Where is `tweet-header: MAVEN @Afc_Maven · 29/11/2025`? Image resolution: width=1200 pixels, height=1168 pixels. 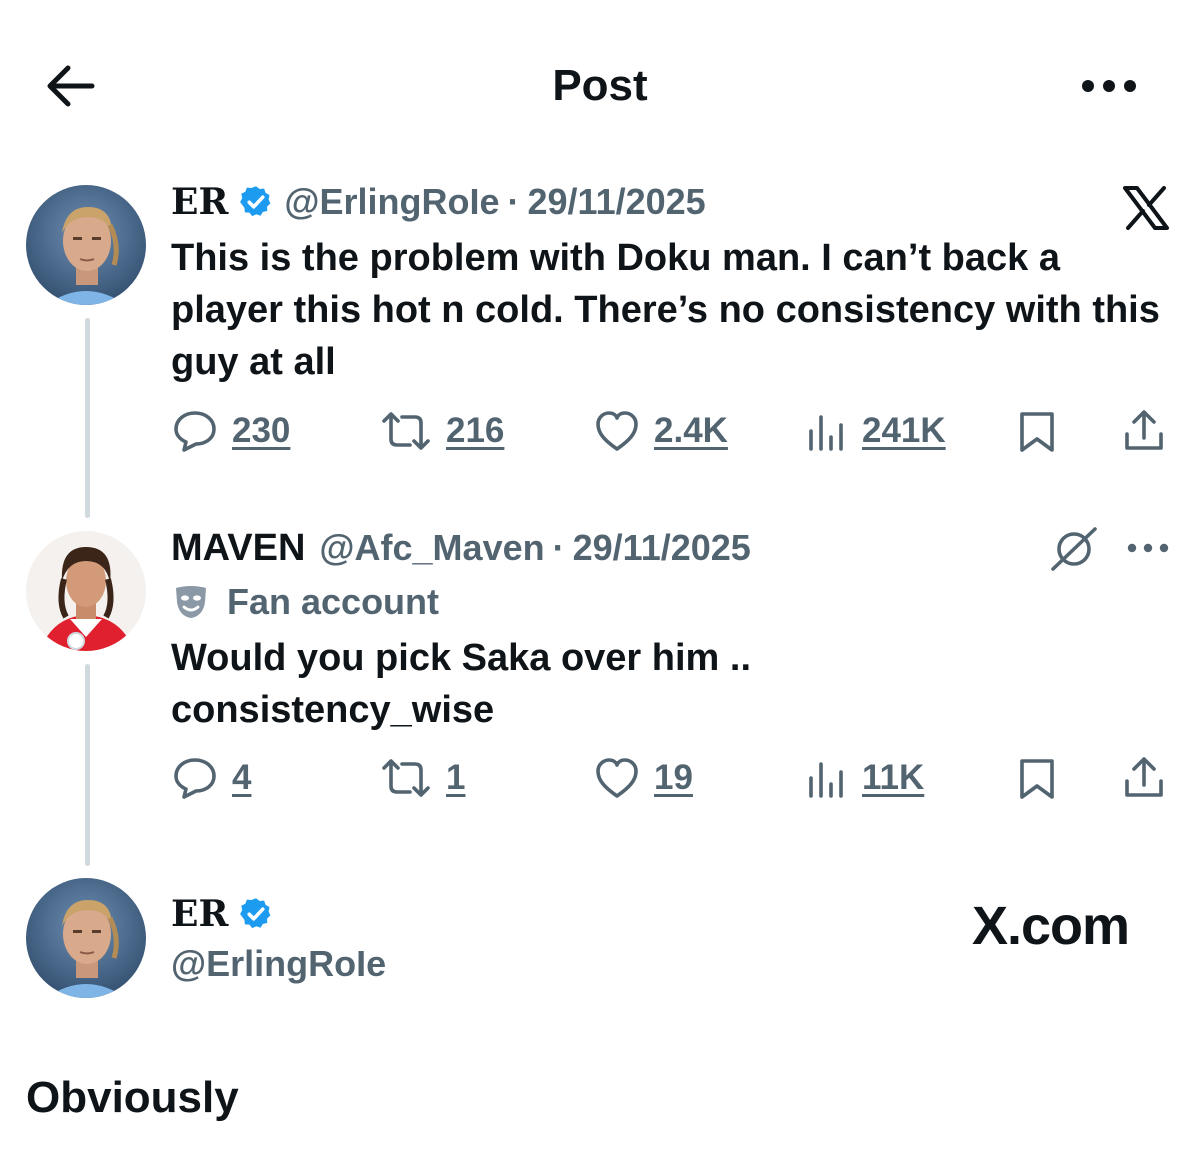
tweet-header: MAVEN @Afc_Maven · 29/11/2025 is located at coordinates (461, 548).